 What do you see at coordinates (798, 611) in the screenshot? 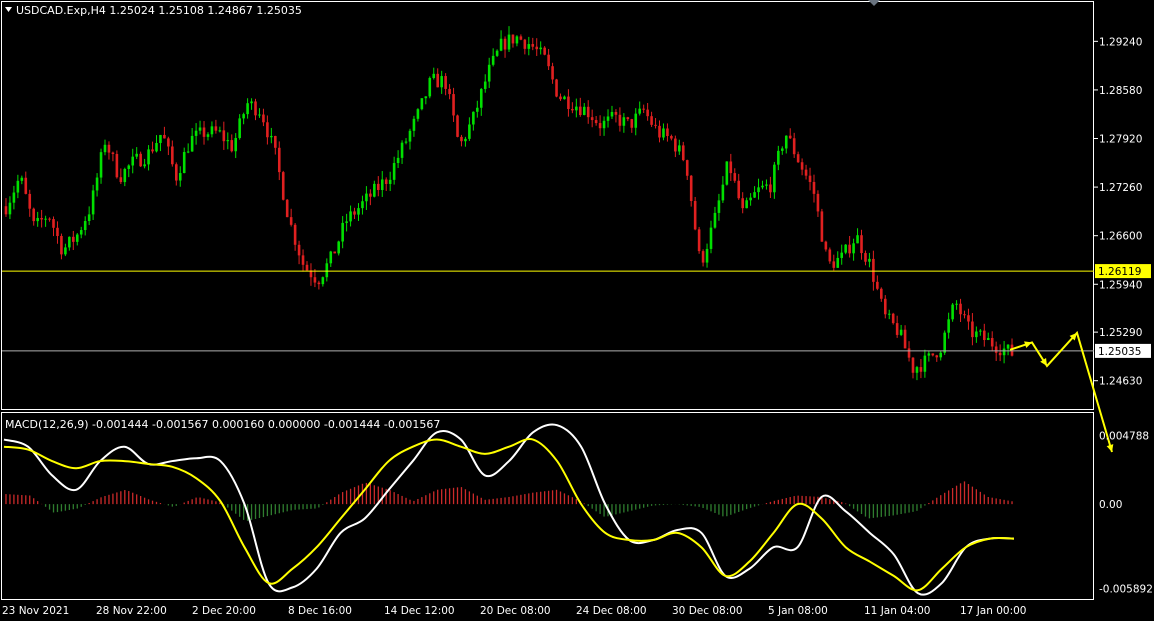
I see `time-tick-label: 5 Jan 08:00` at bounding box center [798, 611].